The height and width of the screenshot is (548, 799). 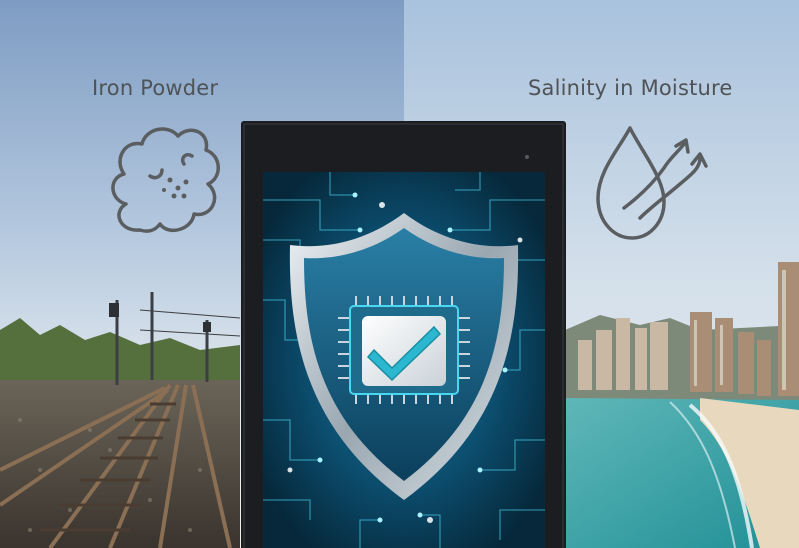 I want to click on salinity-in-moisture-label: Salinity in Moisture, so click(x=630, y=88).